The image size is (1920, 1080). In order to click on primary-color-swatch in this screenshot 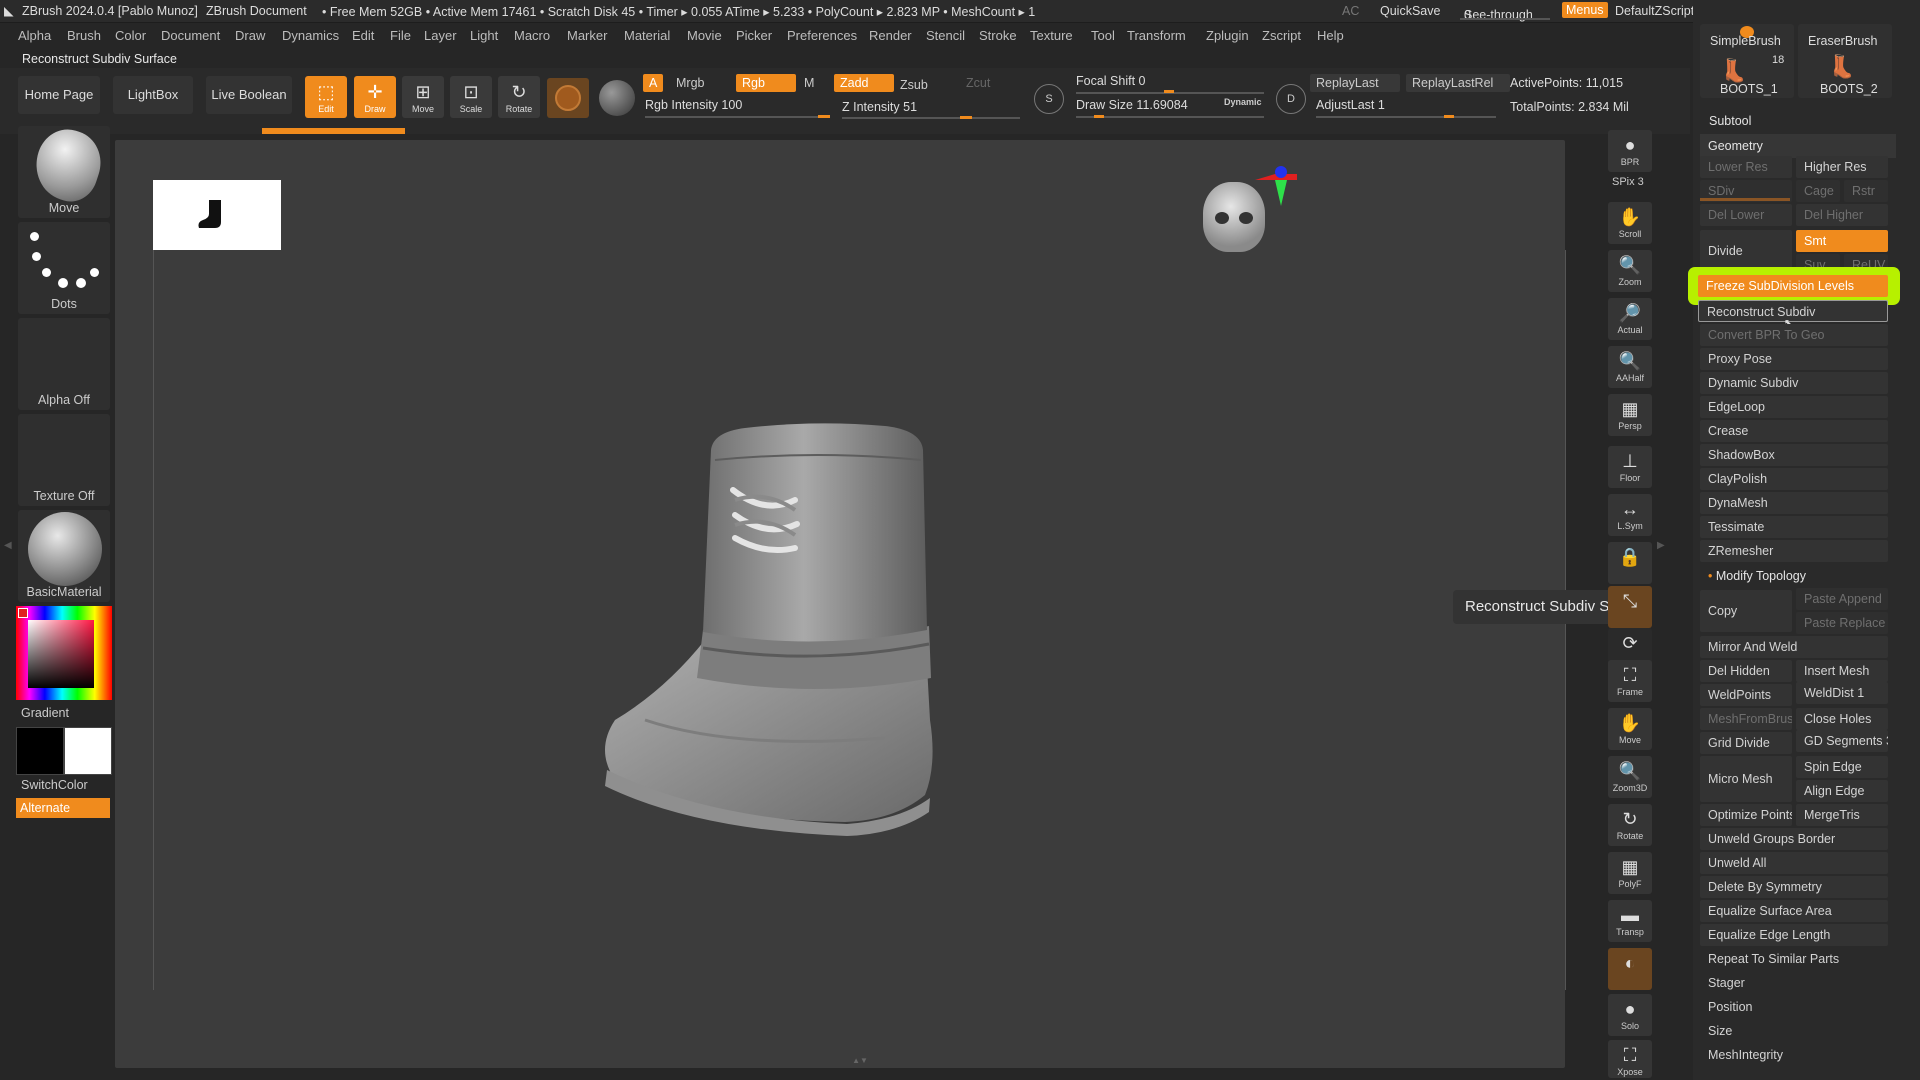, I will do `click(40, 751)`.